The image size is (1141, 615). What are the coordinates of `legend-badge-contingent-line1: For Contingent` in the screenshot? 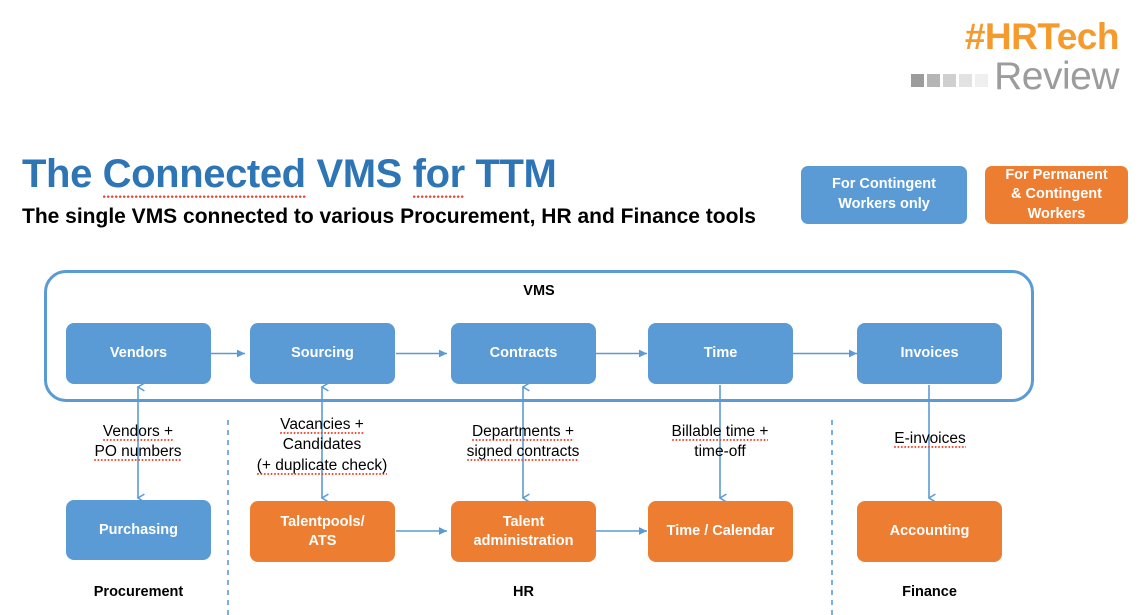 It's located at (884, 184).